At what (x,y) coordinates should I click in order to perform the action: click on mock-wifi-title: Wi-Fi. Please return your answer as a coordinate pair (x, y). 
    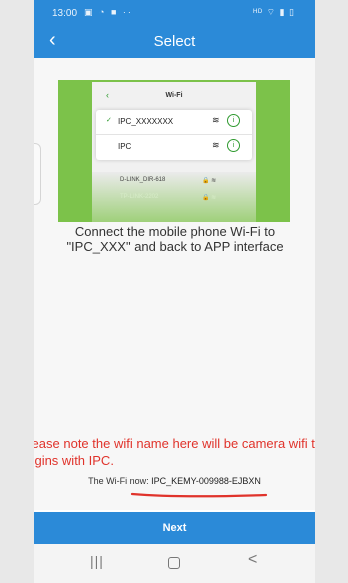
    Looking at the image, I should click on (174, 95).